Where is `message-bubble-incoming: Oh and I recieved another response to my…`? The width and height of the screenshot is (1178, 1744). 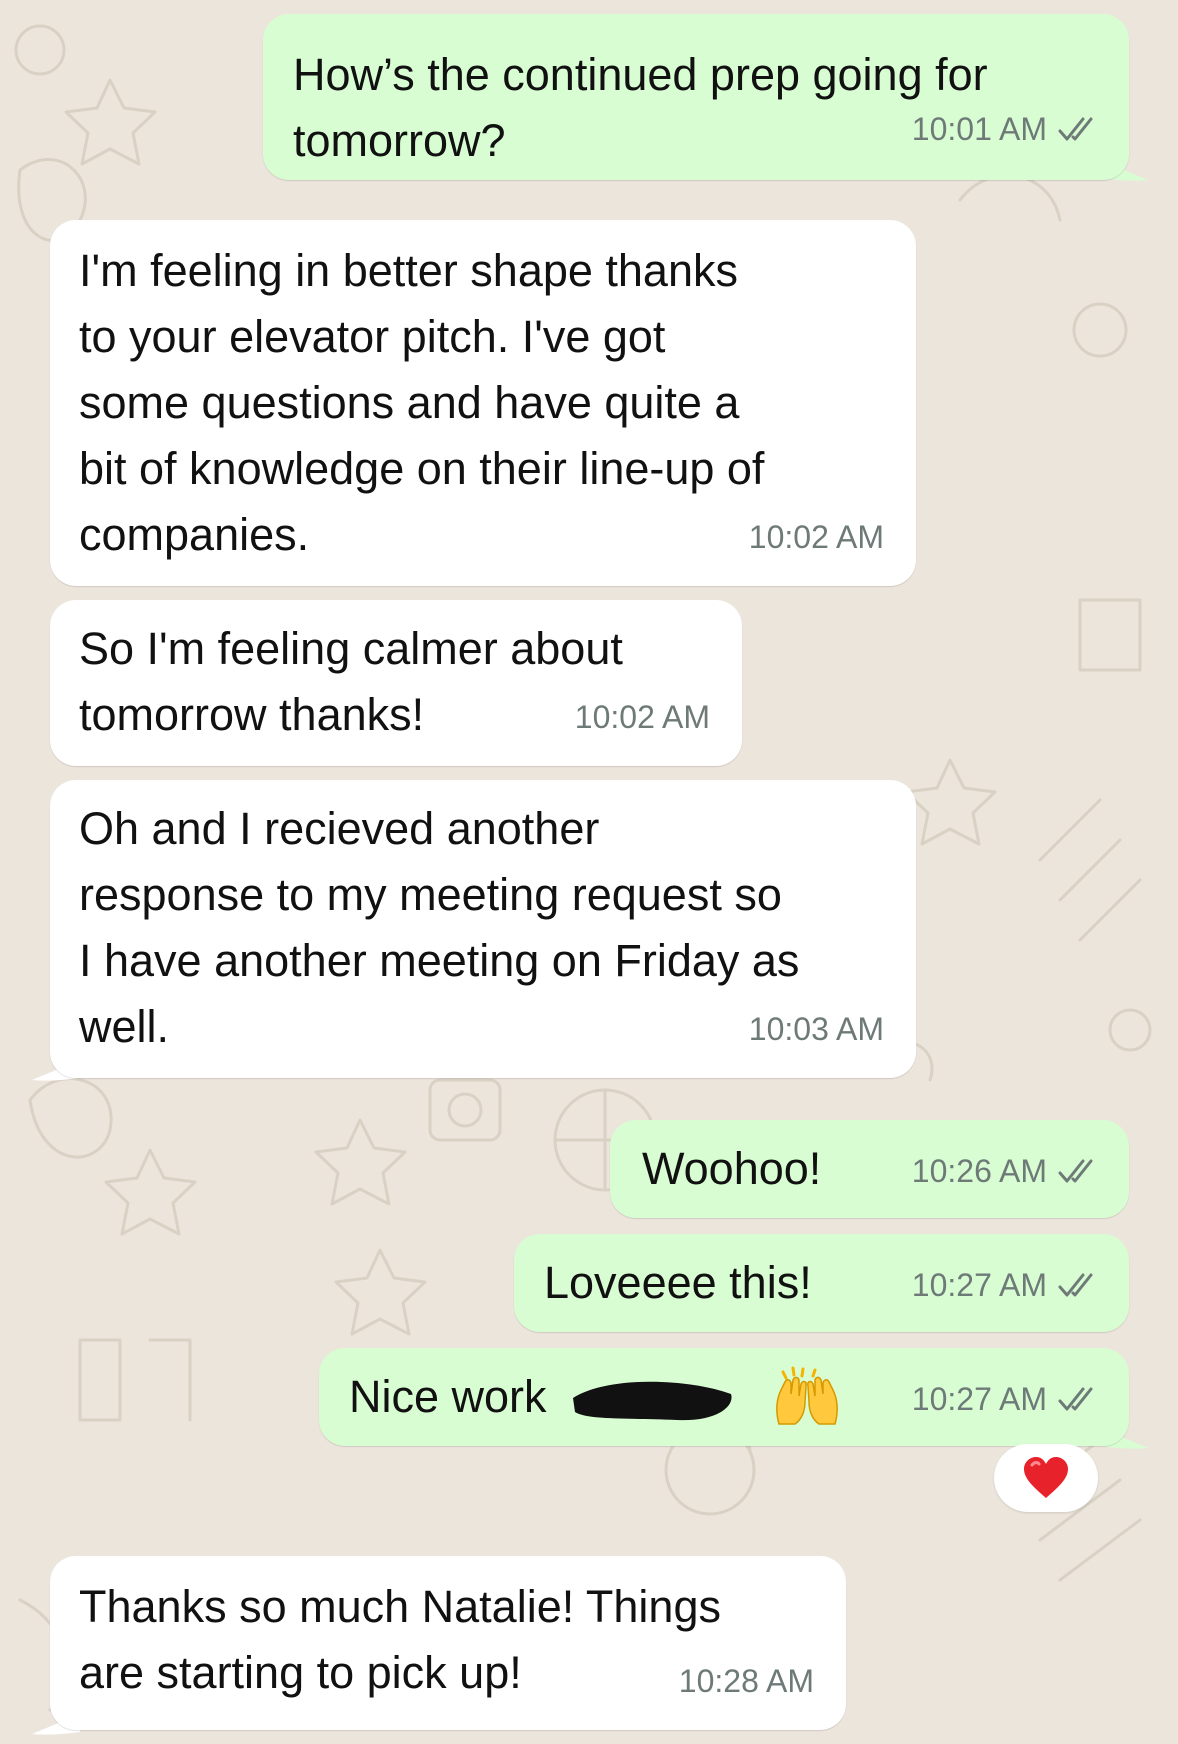 message-bubble-incoming: Oh and I recieved another response to my… is located at coordinates (483, 929).